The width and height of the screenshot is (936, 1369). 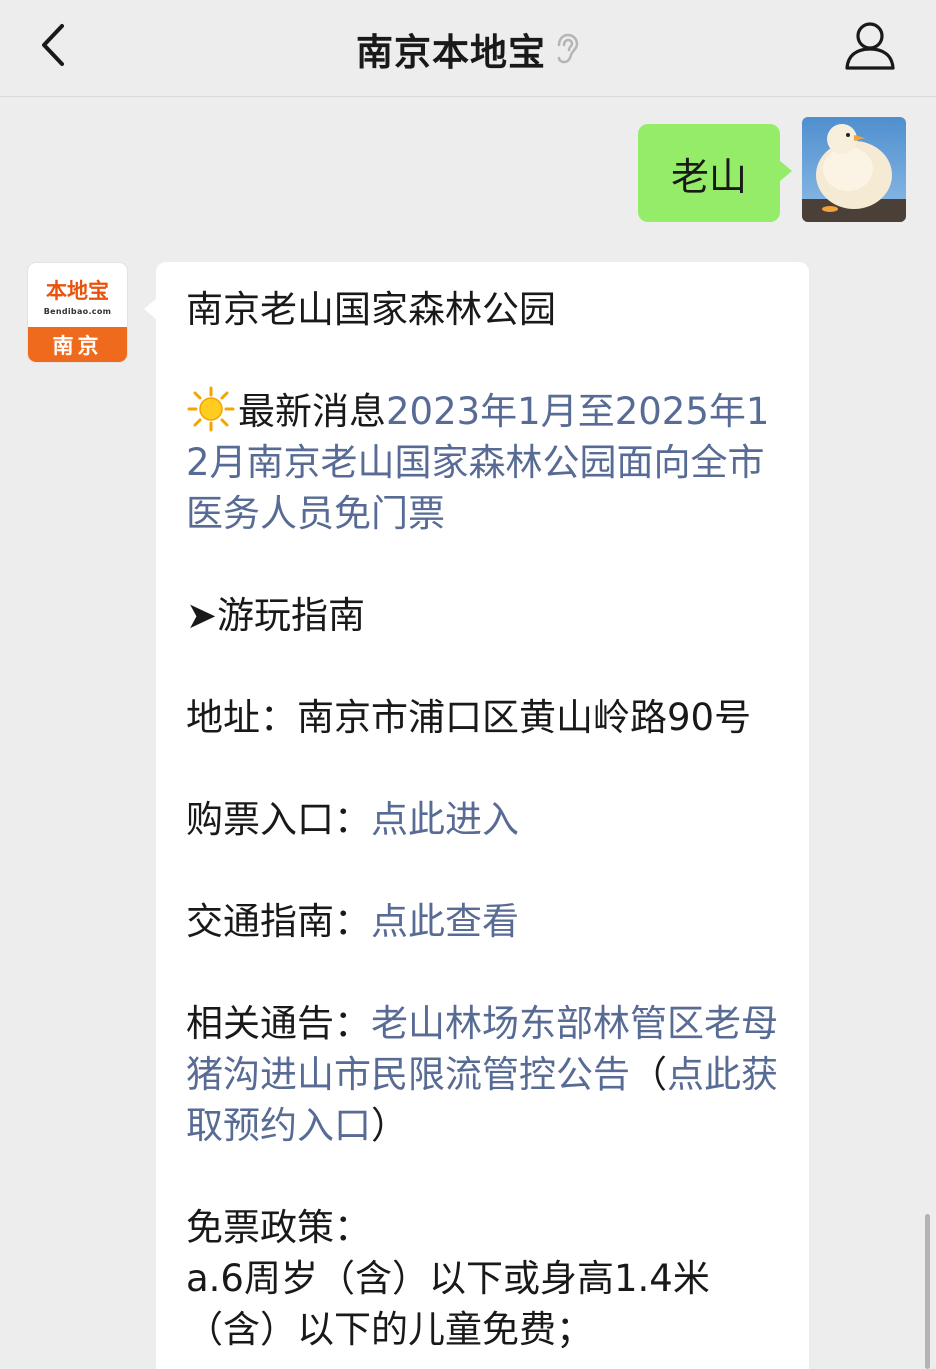 What do you see at coordinates (927, 1291) in the screenshot?
I see `scrollbar` at bounding box center [927, 1291].